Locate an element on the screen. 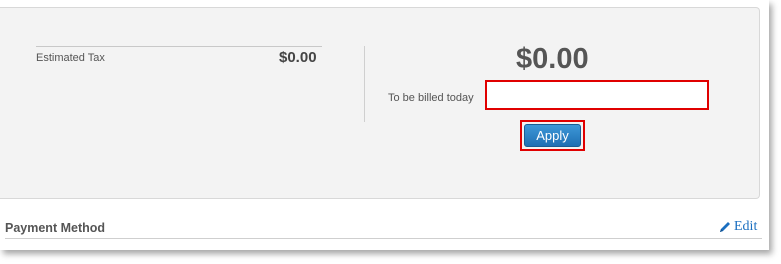  estimated-tax-label: Estimated Tax is located at coordinates (70, 58).